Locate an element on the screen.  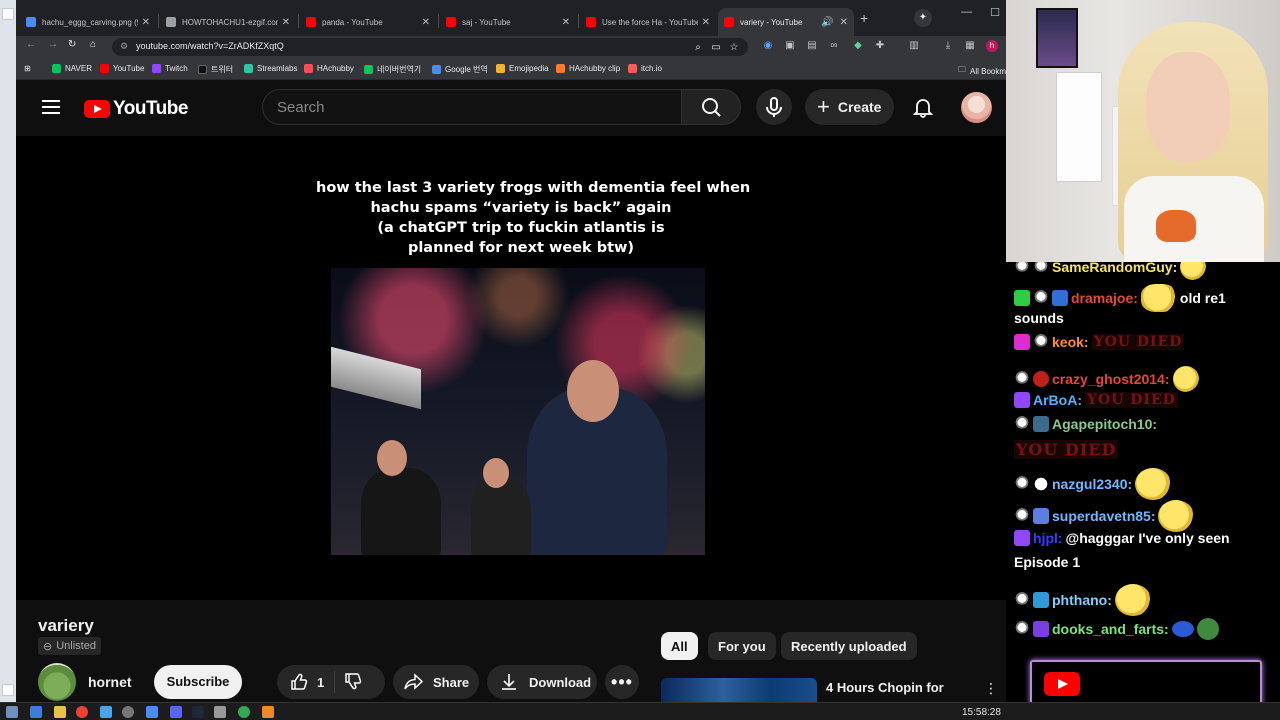
browser-tab: hachu_eggg_carving.png (96 ✕ is located at coordinates (88, 22).